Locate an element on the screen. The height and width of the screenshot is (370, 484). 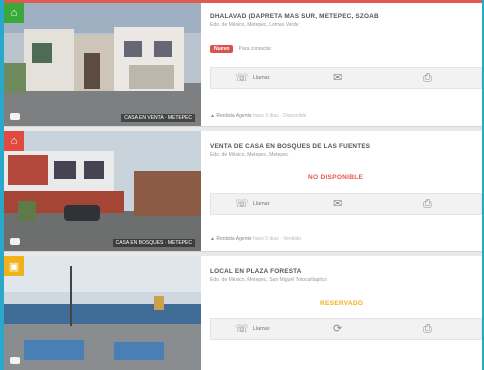
listing-address: Edo. de México, Metepec, Metepec is located at coordinates (249, 155).